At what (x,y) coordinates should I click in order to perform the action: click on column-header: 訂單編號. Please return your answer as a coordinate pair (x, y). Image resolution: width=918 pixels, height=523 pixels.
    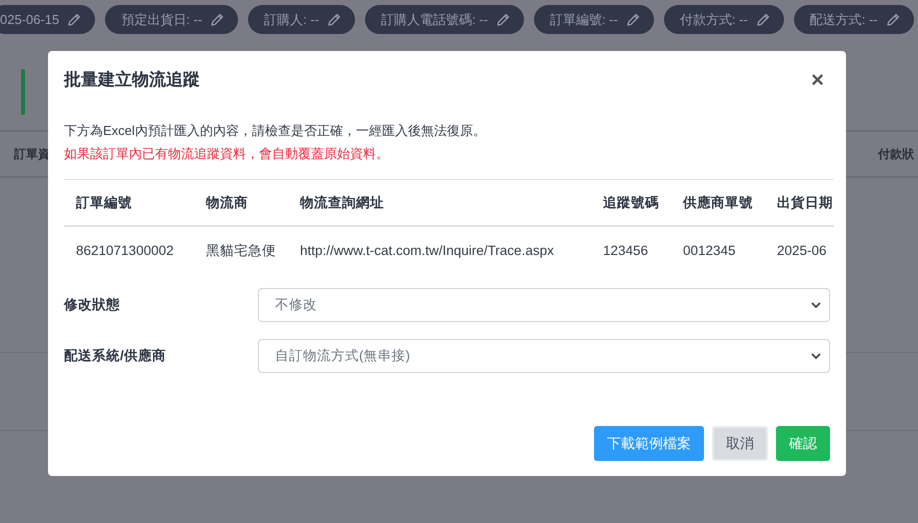
    Looking at the image, I should click on (103, 203).